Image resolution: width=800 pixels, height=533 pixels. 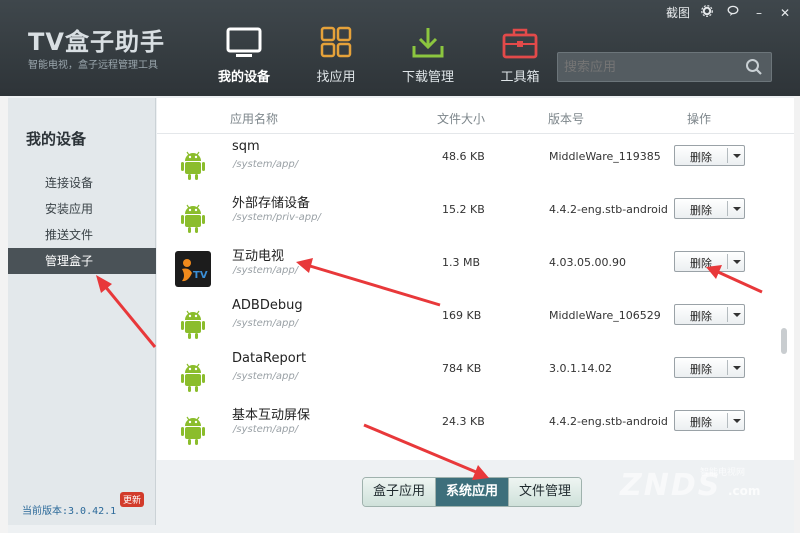 I want to click on nav-label: 工具箱, so click(x=520, y=77).